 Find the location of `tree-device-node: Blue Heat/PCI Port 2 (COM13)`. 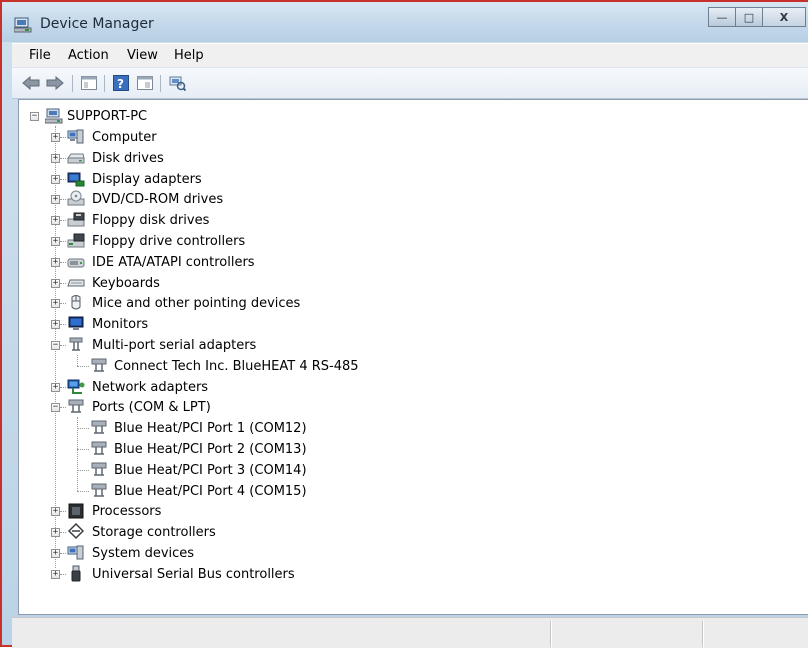

tree-device-node: Blue Heat/PCI Port 2 (COM13) is located at coordinates (210, 449).